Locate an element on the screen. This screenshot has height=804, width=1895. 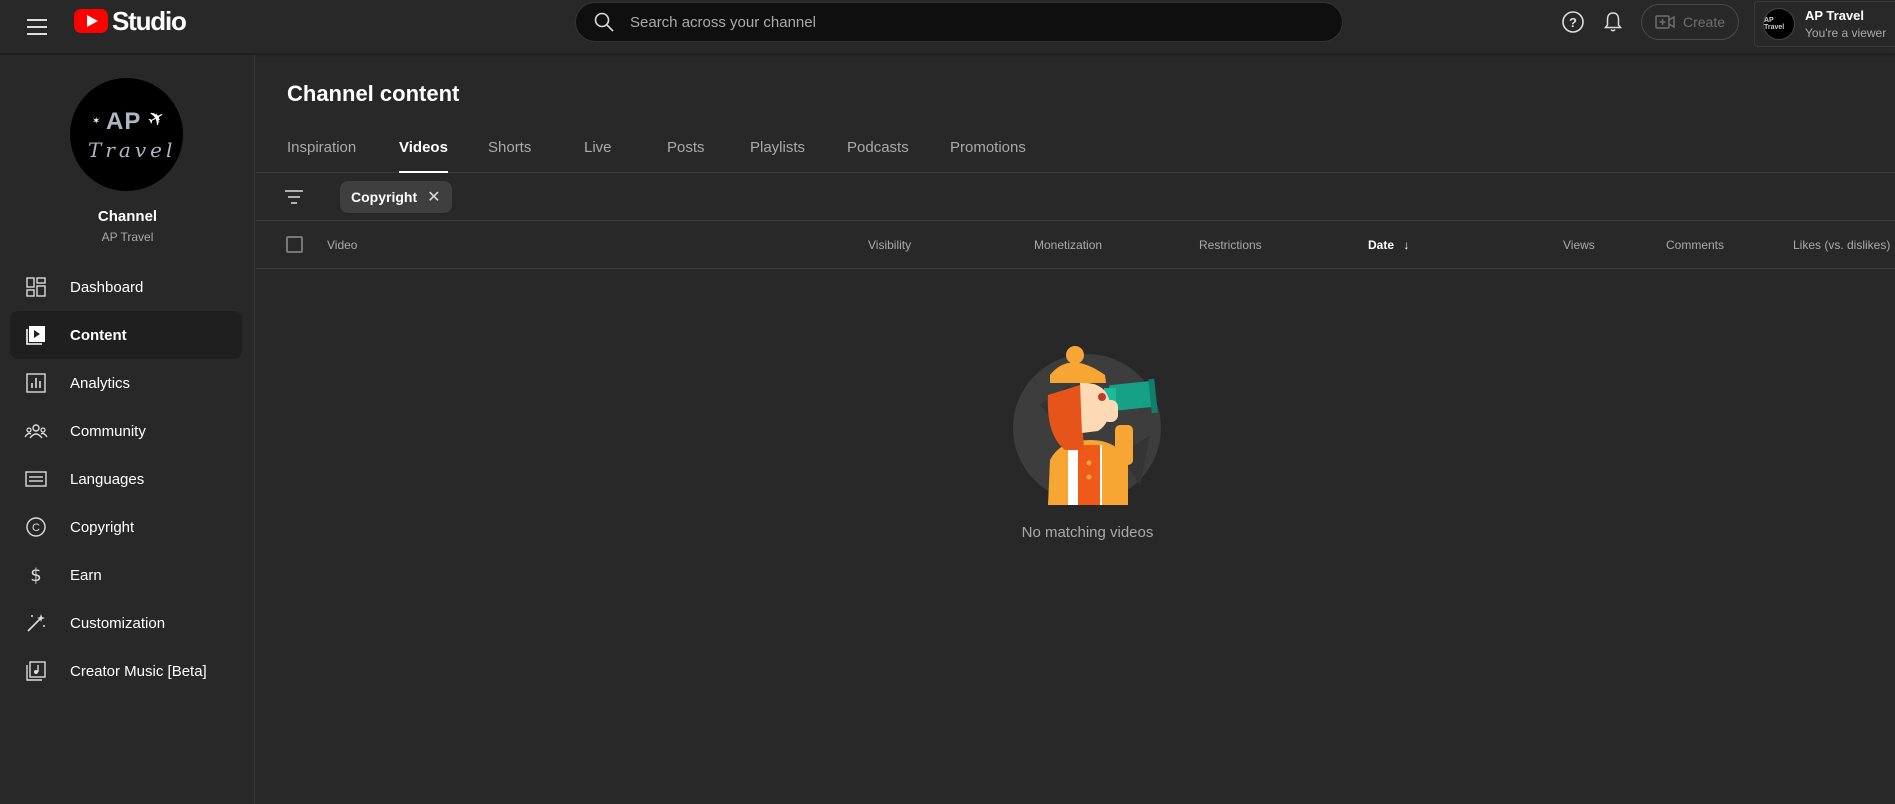
menu-icon is located at coordinates (37, 27).